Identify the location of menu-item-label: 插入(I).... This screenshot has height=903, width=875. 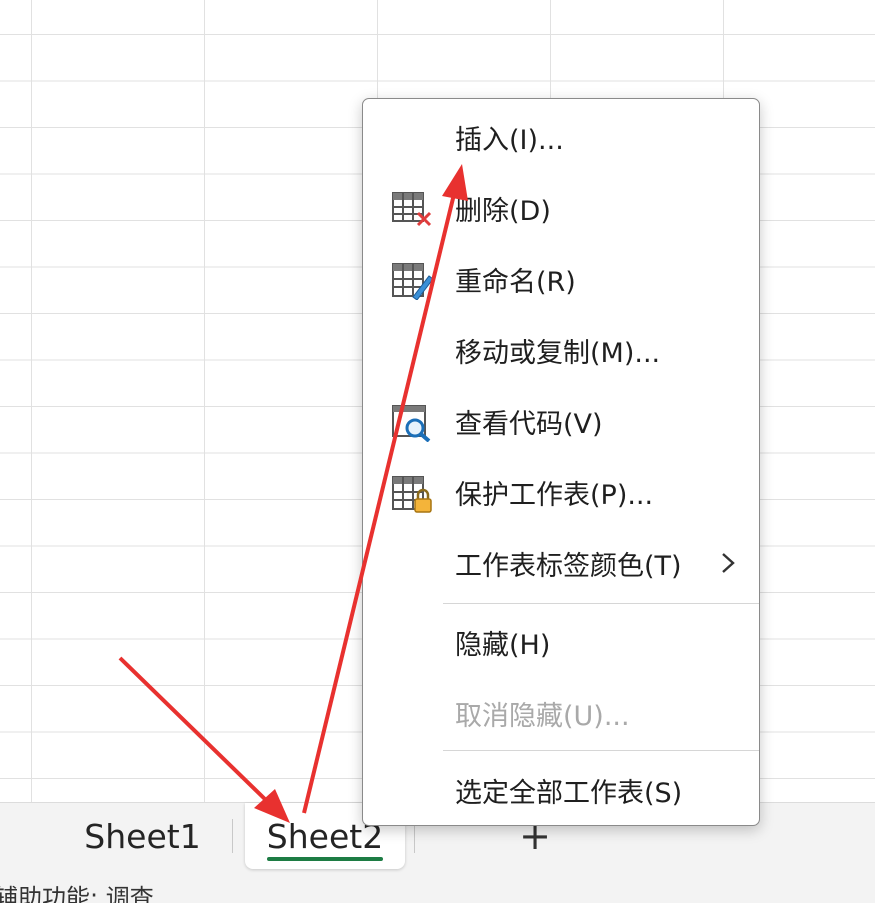
(509, 140).